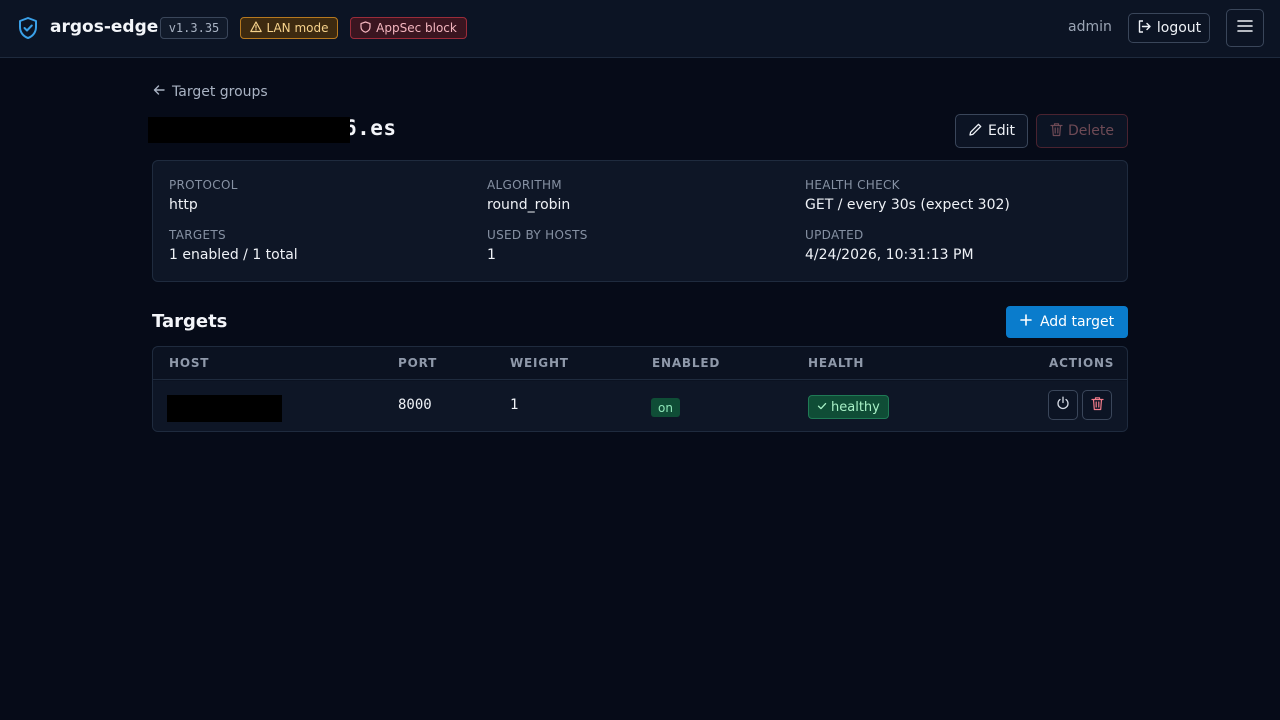 The width and height of the screenshot is (1280, 720). Describe the element at coordinates (834, 235) in the screenshot. I see `updated-label: UPDATED` at that location.